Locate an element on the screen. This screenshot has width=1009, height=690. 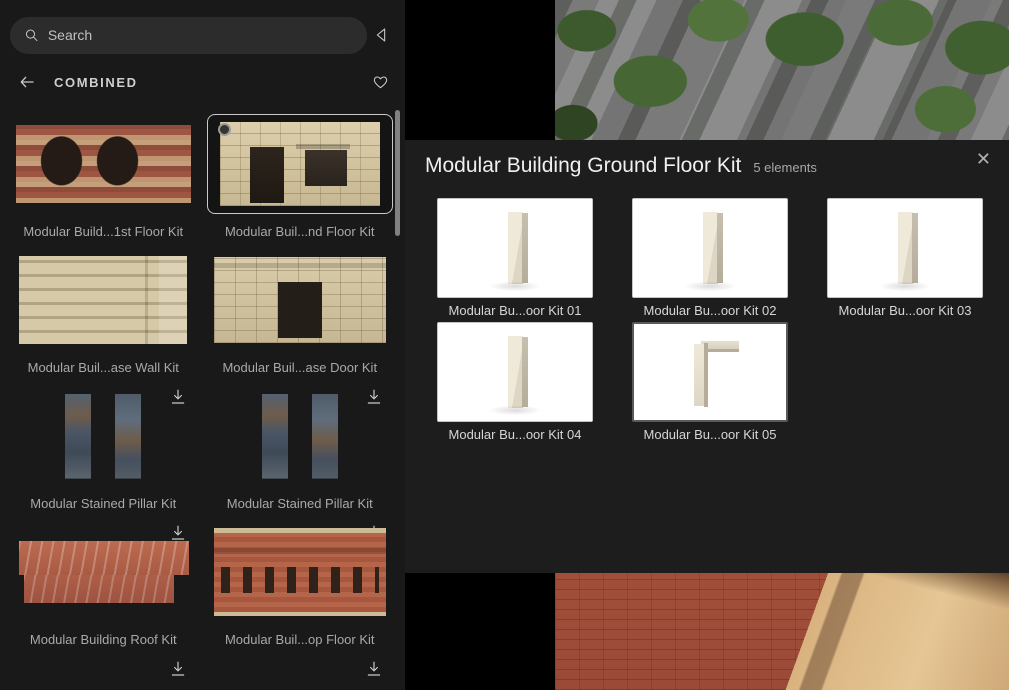
corner-piece-thumbnail is located at coordinates (710, 372).